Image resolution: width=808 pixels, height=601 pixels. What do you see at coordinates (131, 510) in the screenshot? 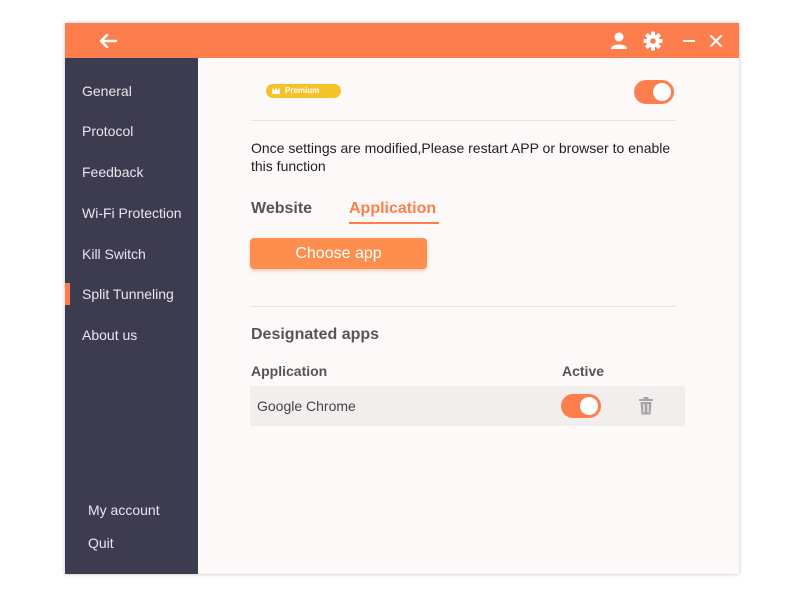
I see `my-account-link: My account` at bounding box center [131, 510].